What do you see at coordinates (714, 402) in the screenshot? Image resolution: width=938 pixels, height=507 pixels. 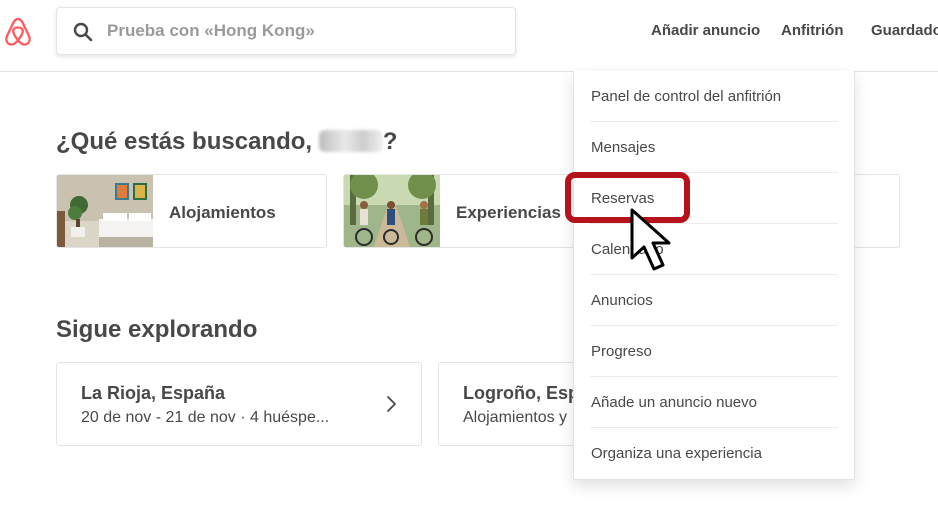 I see `menu-item-add-listing: Añade un anuncio nuevo` at bounding box center [714, 402].